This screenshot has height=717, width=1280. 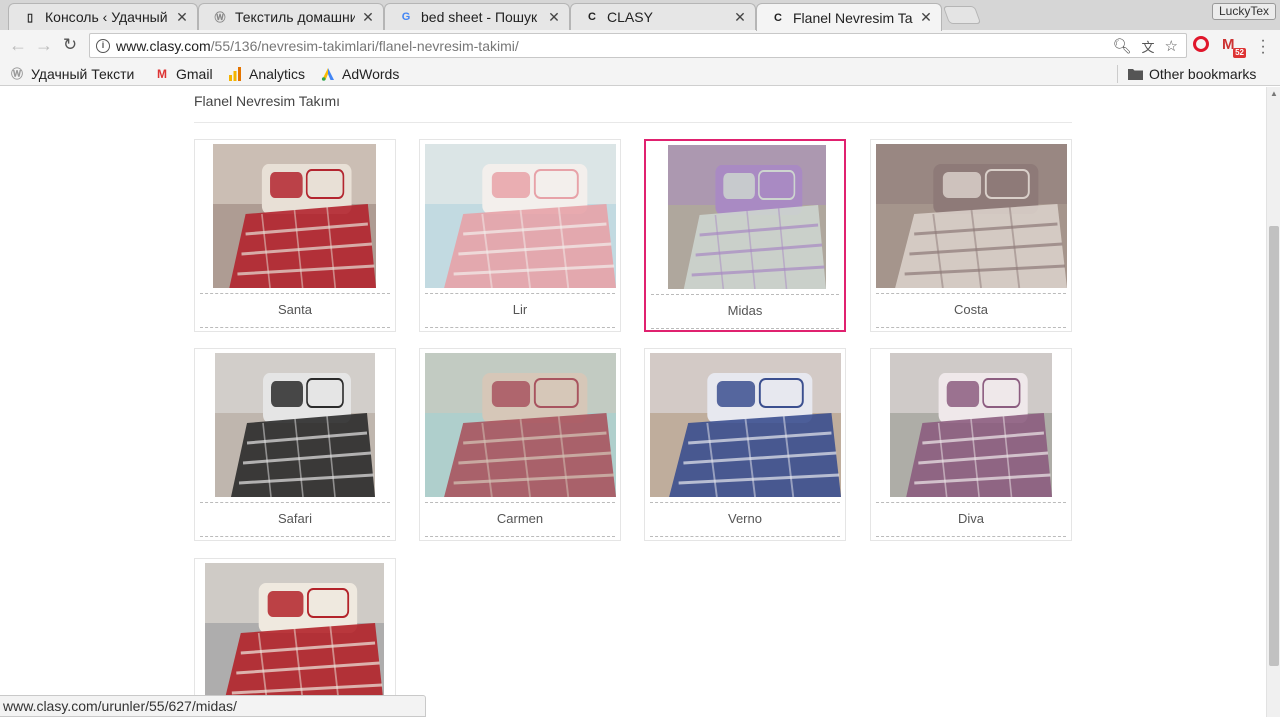 I want to click on tab-title: Flanel Nevresim Tak, so click(x=853, y=17).